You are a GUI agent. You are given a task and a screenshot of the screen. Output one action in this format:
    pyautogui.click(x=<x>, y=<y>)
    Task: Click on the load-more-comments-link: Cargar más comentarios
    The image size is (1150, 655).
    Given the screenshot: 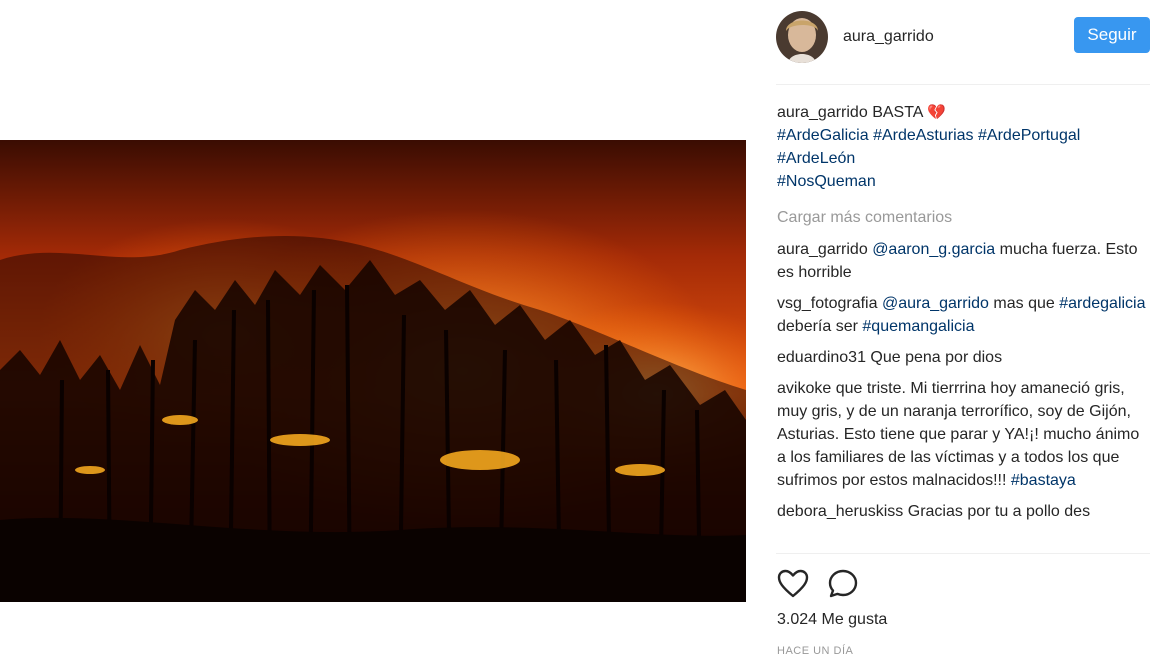 What is the action you would take?
    pyautogui.click(x=963, y=217)
    